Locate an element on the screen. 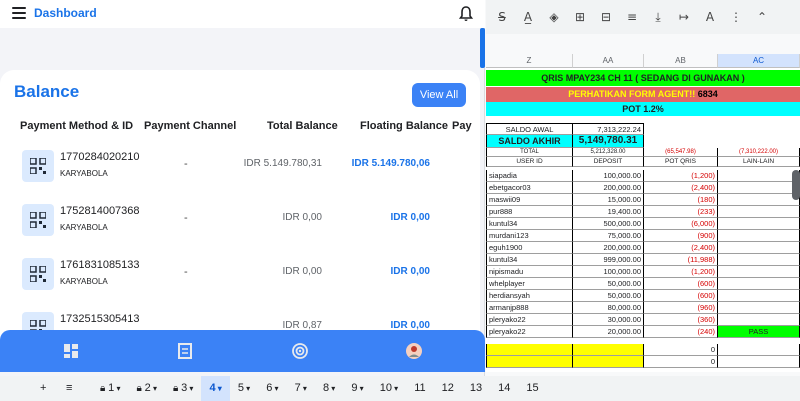 The width and height of the screenshot is (800, 401). borders-icon: ⊞ is located at coordinates (580, 17).